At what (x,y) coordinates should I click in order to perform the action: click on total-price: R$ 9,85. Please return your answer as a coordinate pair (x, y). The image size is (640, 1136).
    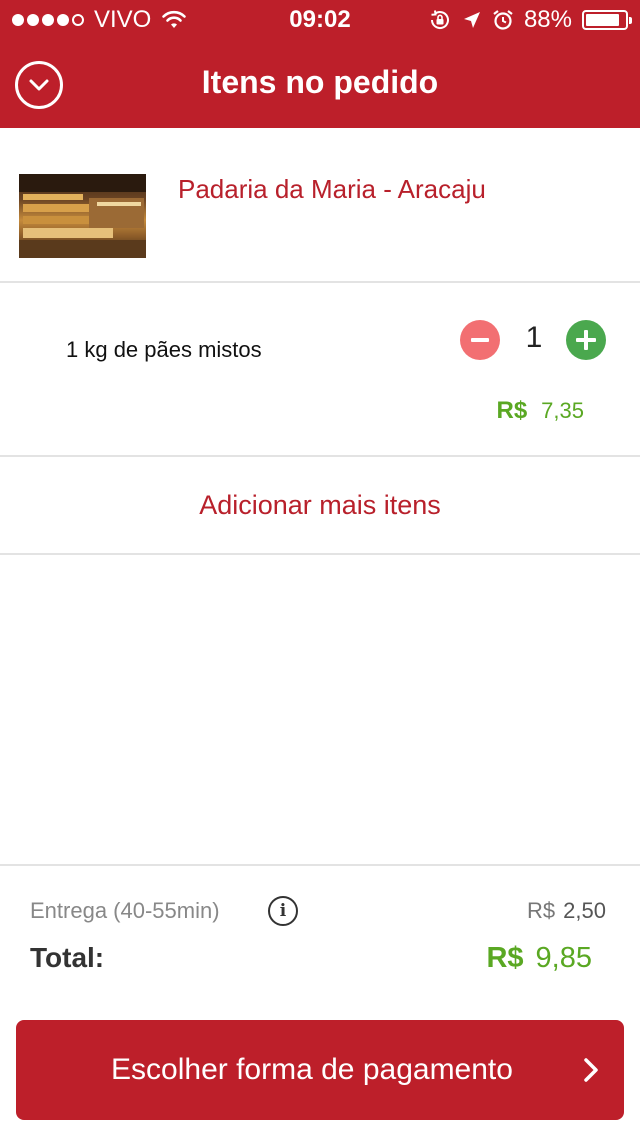
    Looking at the image, I should click on (539, 958).